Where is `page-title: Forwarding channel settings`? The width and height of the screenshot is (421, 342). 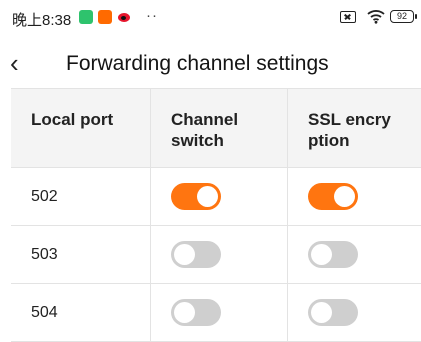
page-title: Forwarding channel settings is located at coordinates (197, 63).